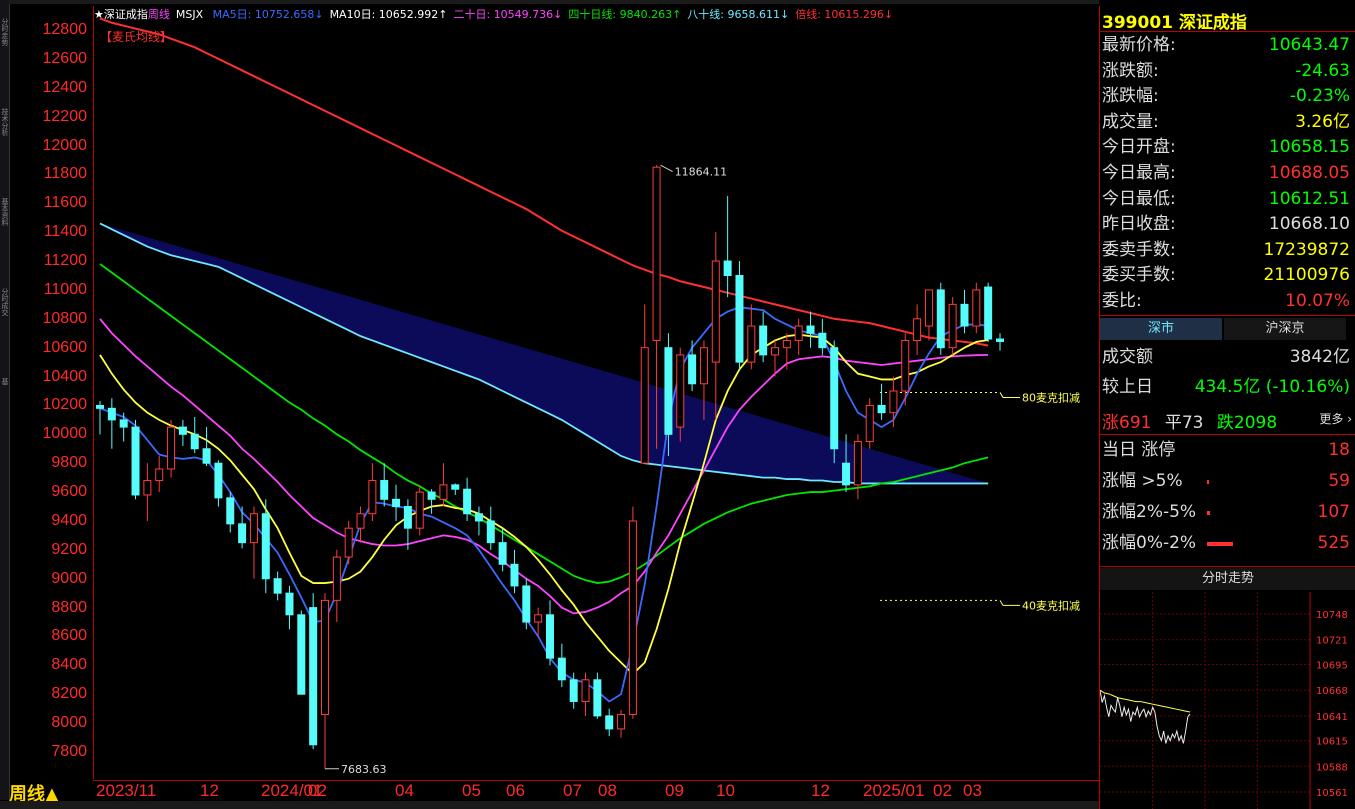 This screenshot has height=809, width=1355. What do you see at coordinates (1332, 717) in the screenshot?
I see `intraday-tick: 10641` at bounding box center [1332, 717].